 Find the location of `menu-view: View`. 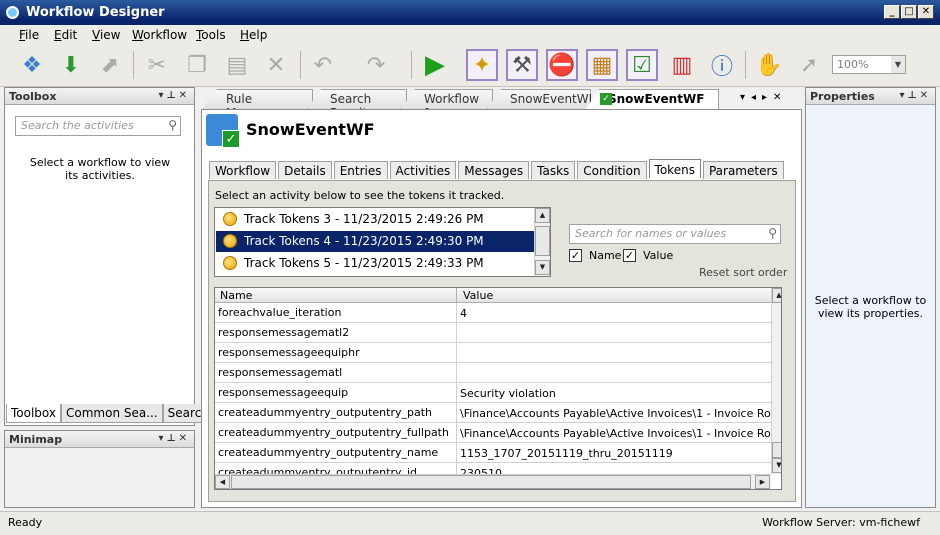

menu-view: View is located at coordinates (106, 35).